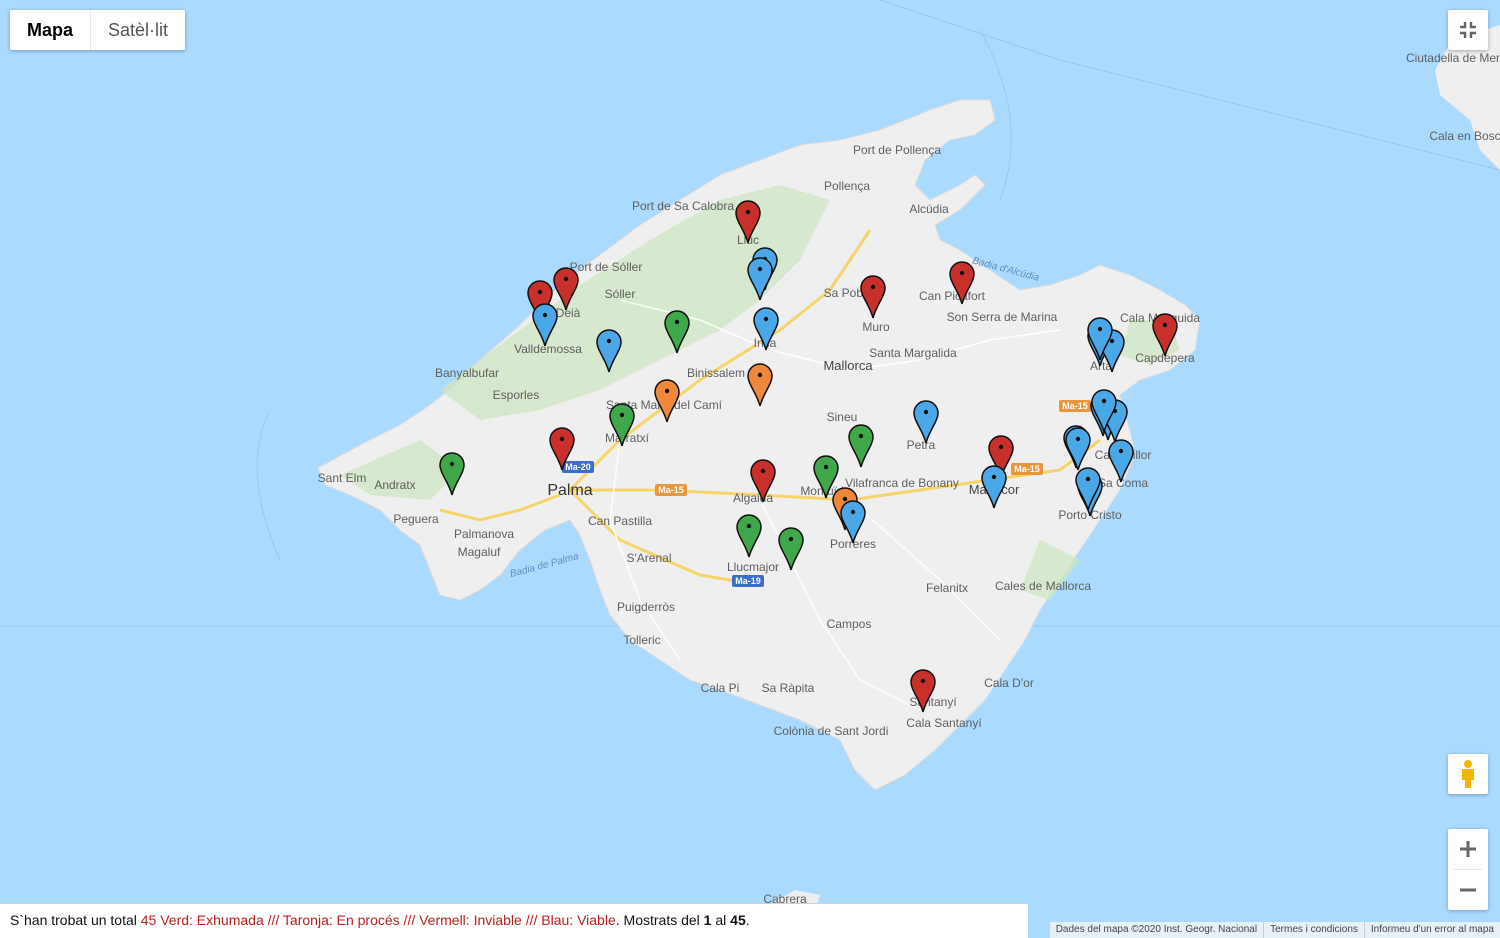 The width and height of the screenshot is (1500, 938). Describe the element at coordinates (753, 498) in the screenshot. I see `place-label: Algaida` at that location.